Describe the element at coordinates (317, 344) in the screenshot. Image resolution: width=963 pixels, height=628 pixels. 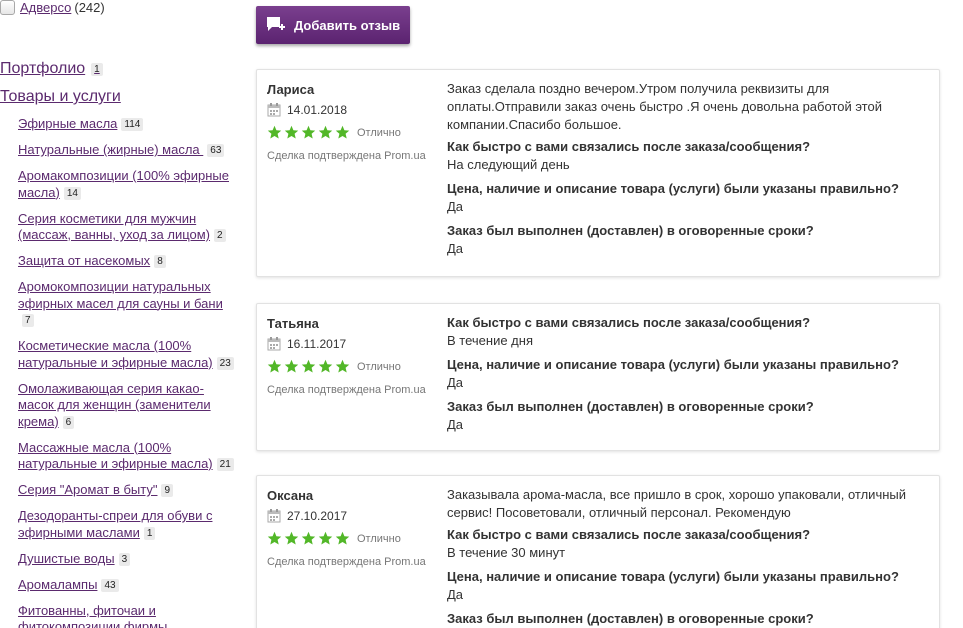
I see `review-date-text: 16.11.2017` at that location.